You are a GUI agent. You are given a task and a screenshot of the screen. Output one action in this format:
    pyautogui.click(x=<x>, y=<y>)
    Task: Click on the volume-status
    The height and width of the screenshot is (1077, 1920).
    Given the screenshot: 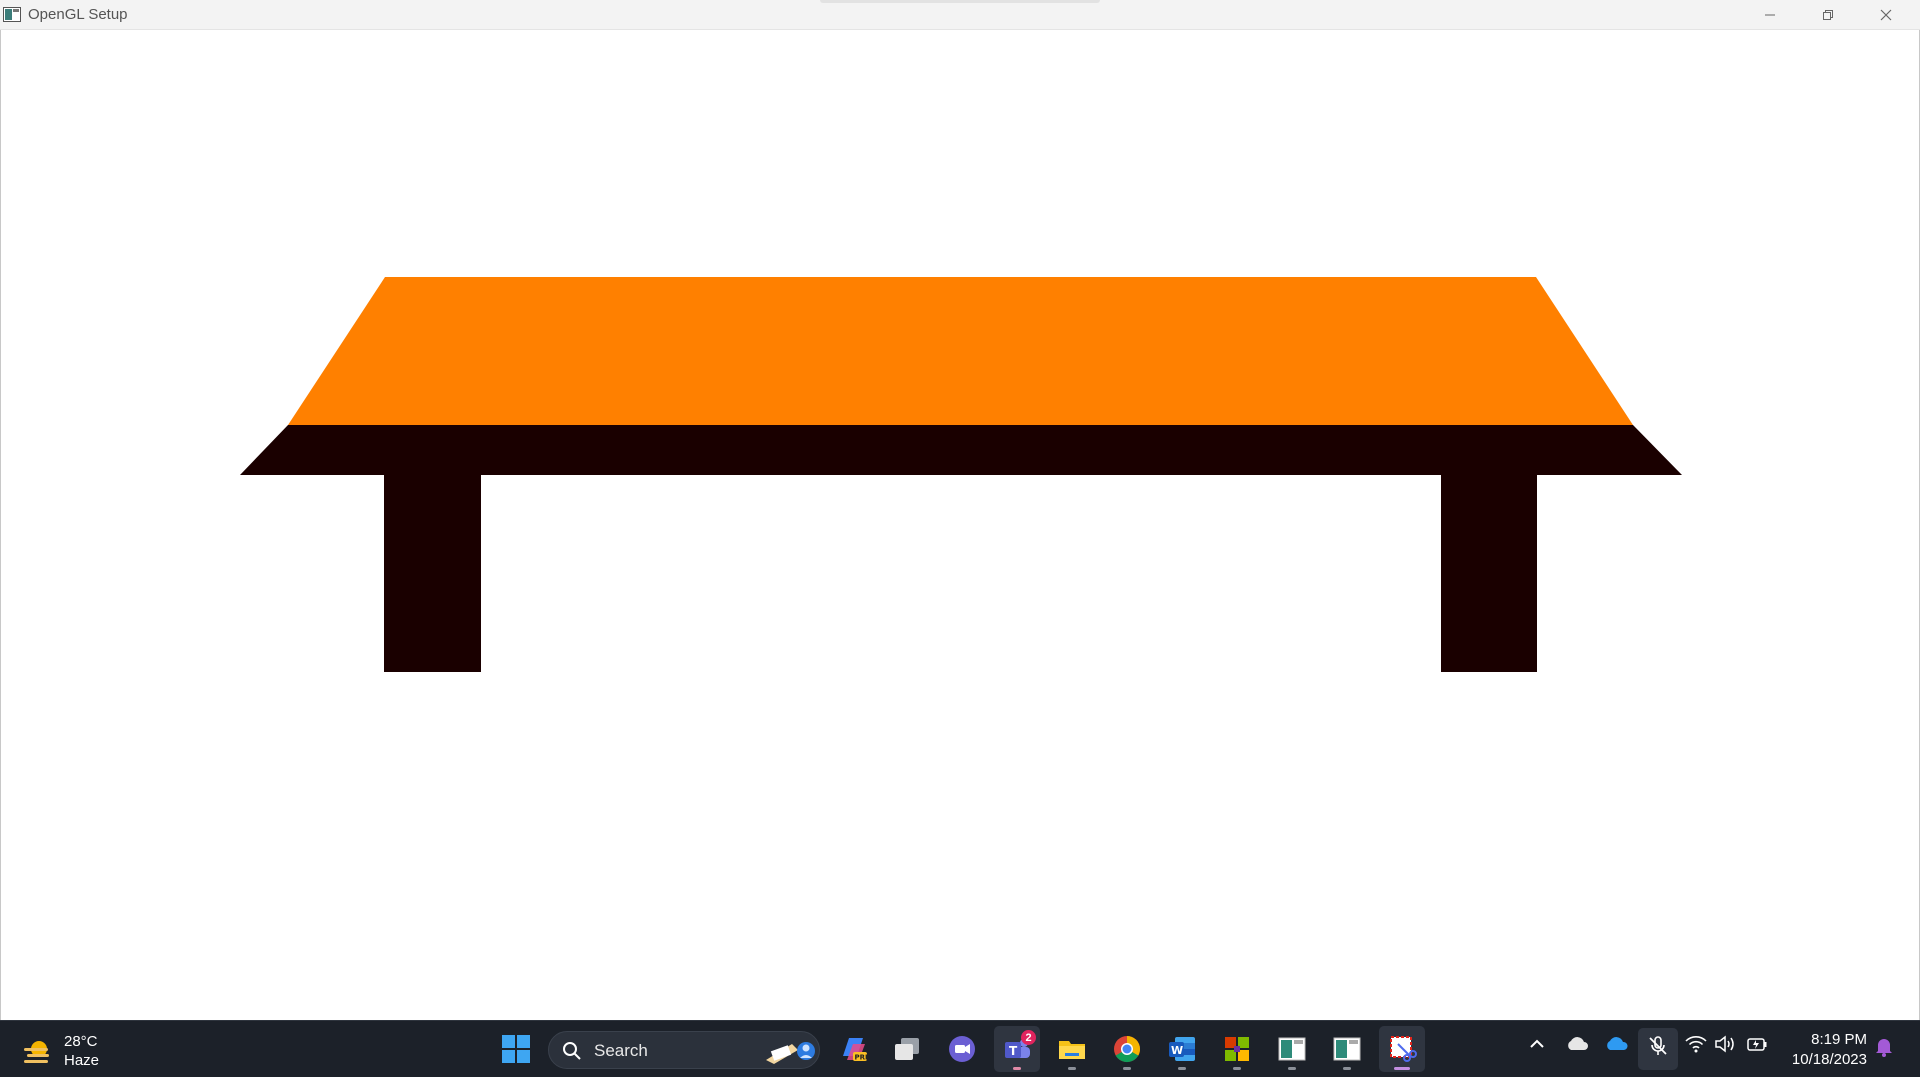 What is the action you would take?
    pyautogui.click(x=1725, y=1044)
    